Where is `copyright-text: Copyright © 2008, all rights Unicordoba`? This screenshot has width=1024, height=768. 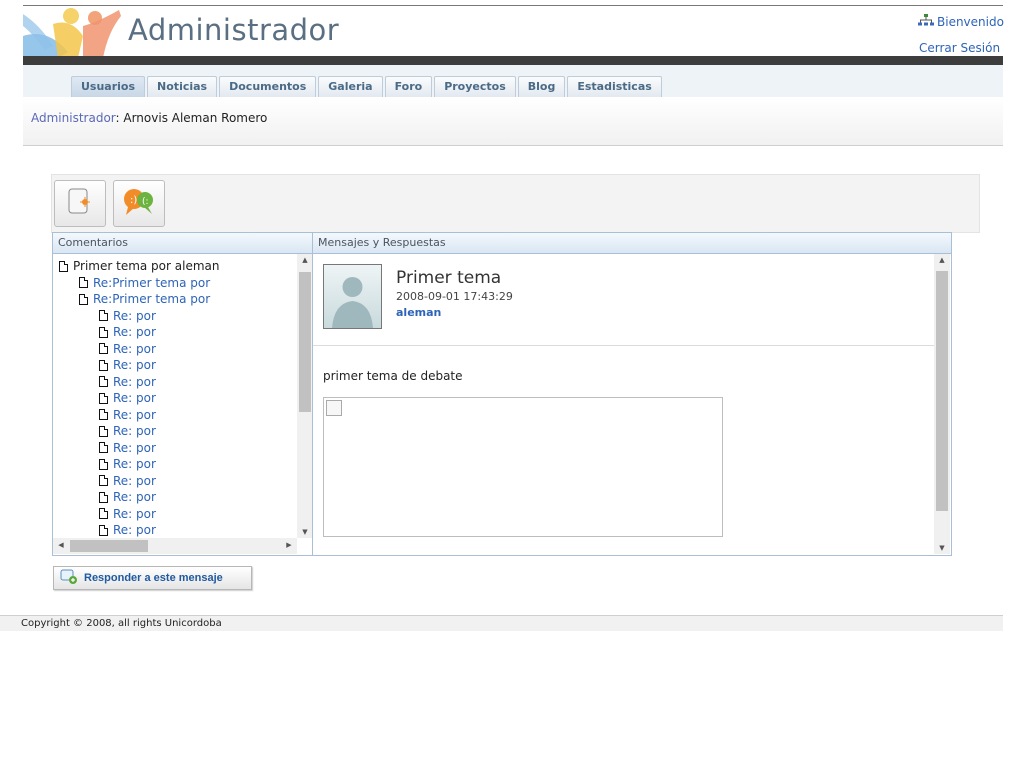
copyright-text: Copyright © 2008, all rights Unicordoba is located at coordinates (121, 623).